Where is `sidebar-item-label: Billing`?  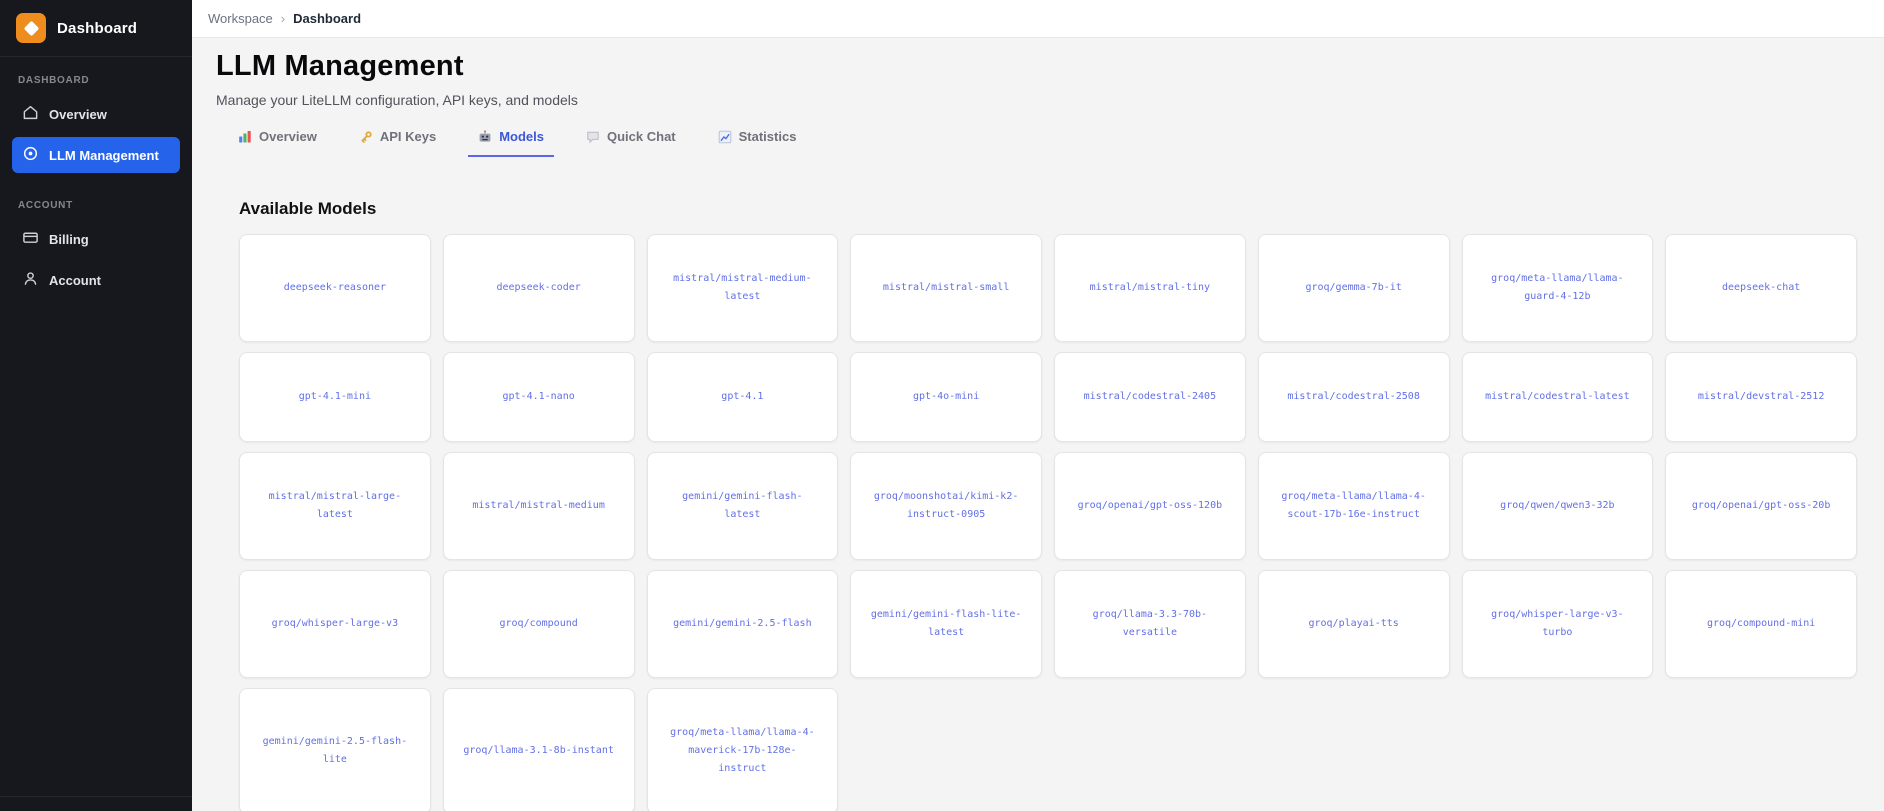 sidebar-item-label: Billing is located at coordinates (69, 239).